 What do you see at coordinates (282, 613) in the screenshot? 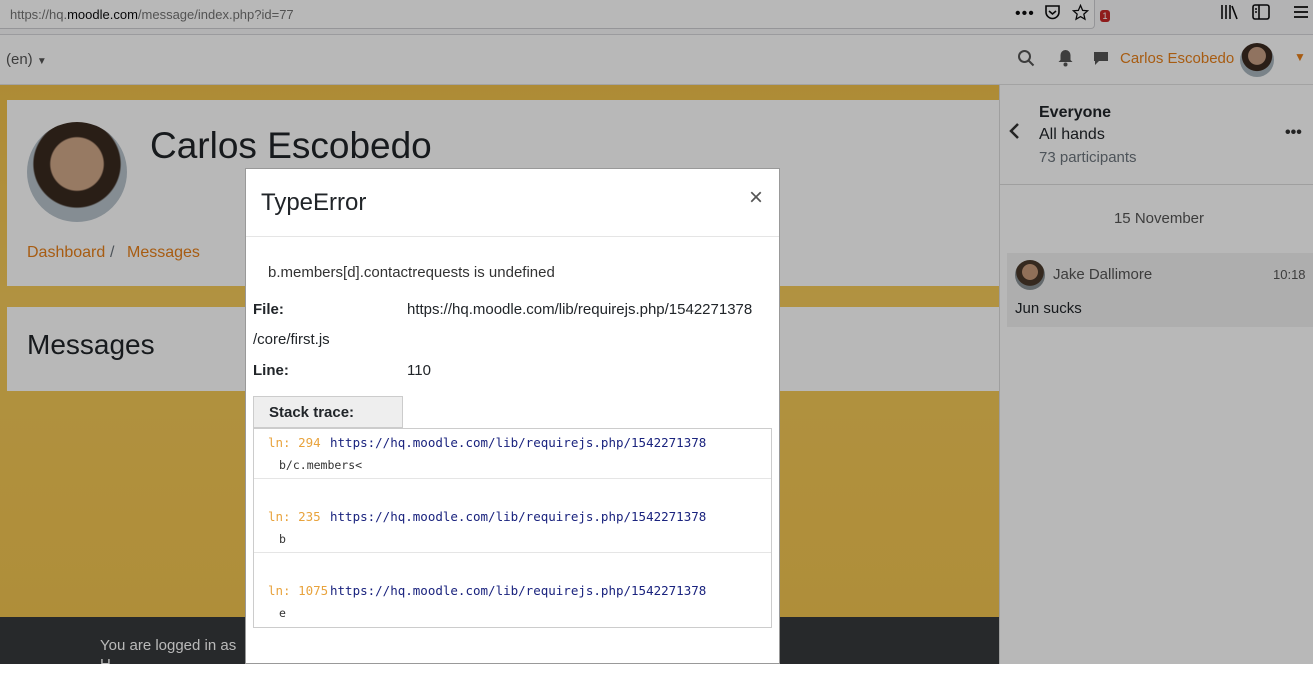
I see `stack-function: e` at bounding box center [282, 613].